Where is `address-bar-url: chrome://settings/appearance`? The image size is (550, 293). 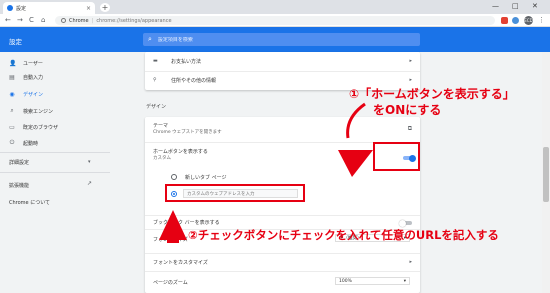 address-bar-url: chrome://settings/appearance is located at coordinates (133, 21).